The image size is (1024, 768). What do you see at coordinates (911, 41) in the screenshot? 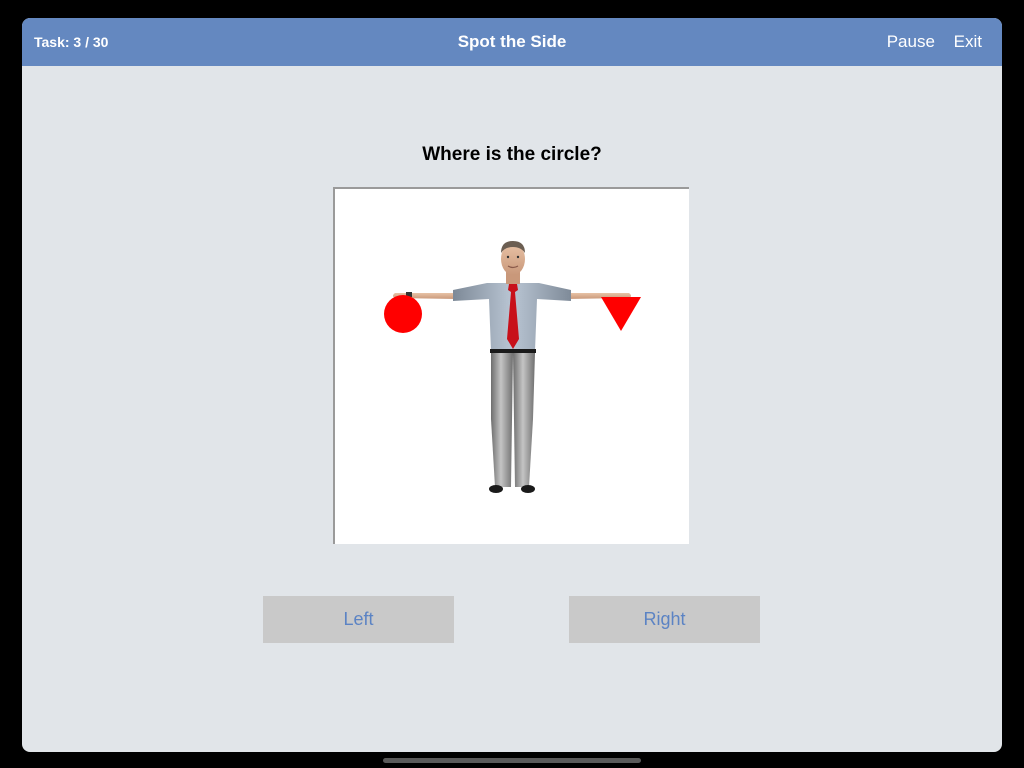
I see `pause-button: Pause` at bounding box center [911, 41].